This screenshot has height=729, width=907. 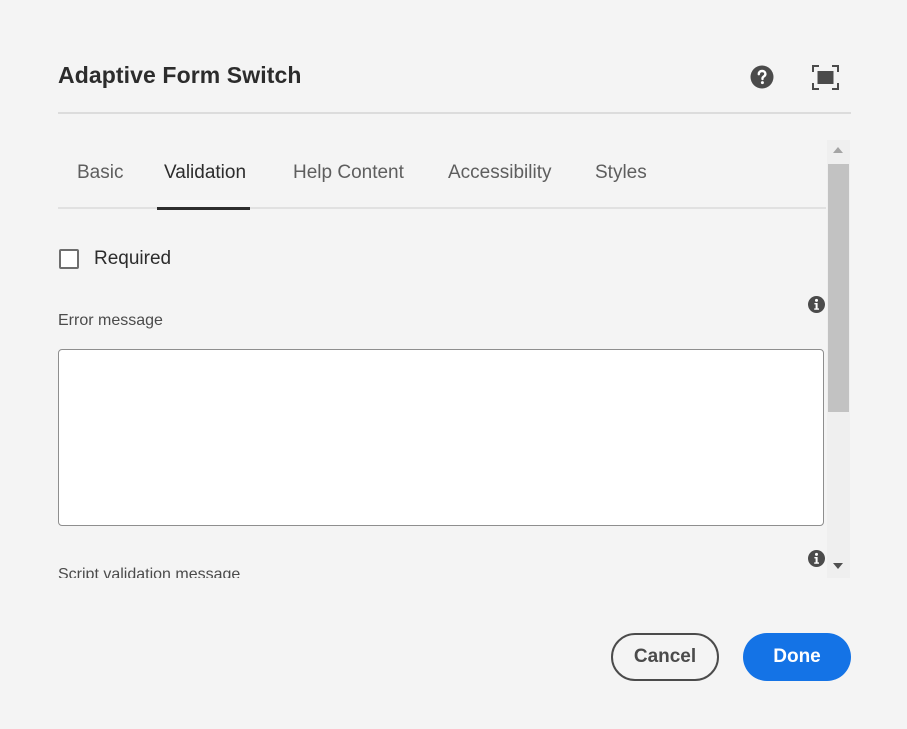 What do you see at coordinates (838, 150) in the screenshot?
I see `scroll-up-arrow-icon` at bounding box center [838, 150].